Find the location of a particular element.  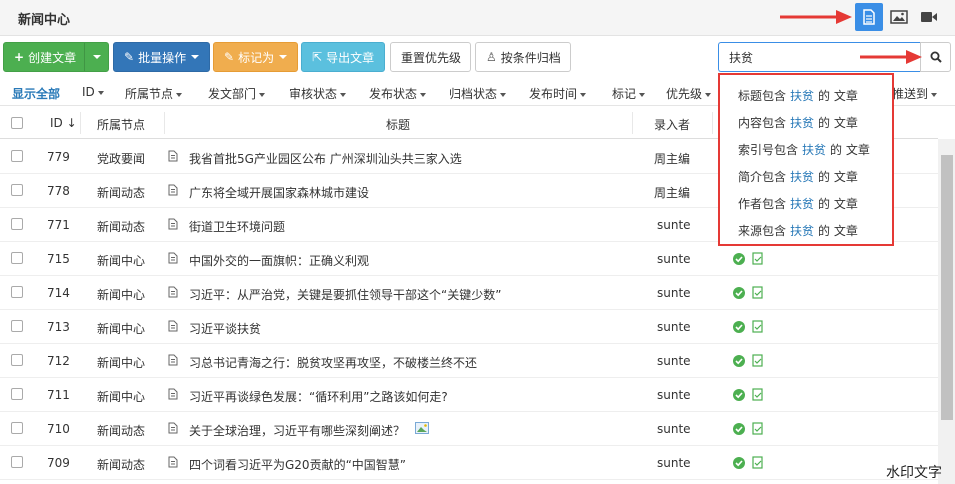

share-icon: ⇱ is located at coordinates (317, 57).